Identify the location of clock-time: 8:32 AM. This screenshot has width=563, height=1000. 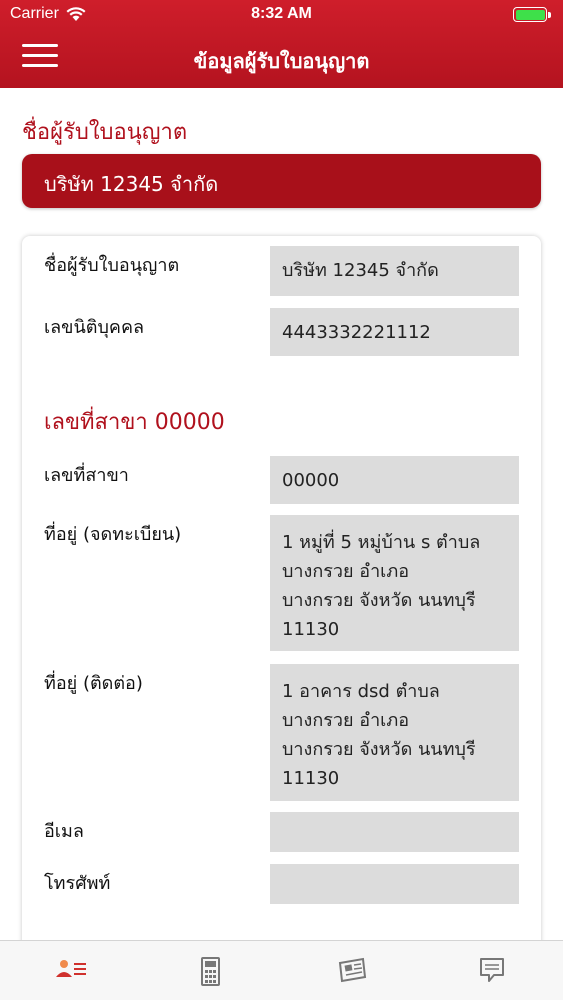
(281, 13).